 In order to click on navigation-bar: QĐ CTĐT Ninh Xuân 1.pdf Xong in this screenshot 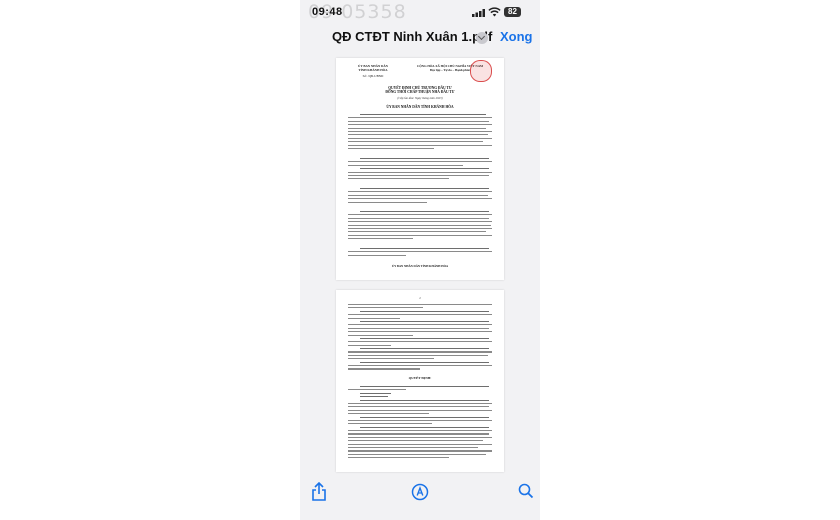, I will do `click(420, 39)`.